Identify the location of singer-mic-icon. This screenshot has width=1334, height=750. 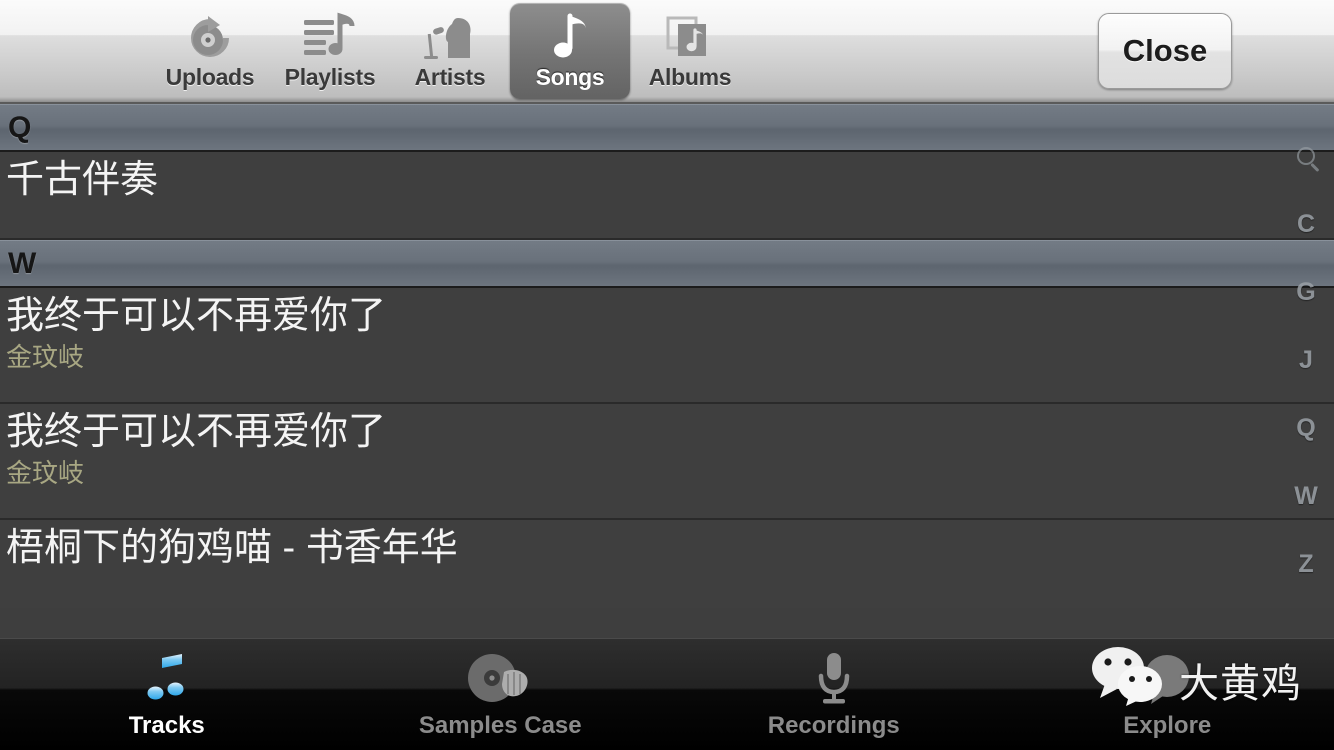
(450, 37).